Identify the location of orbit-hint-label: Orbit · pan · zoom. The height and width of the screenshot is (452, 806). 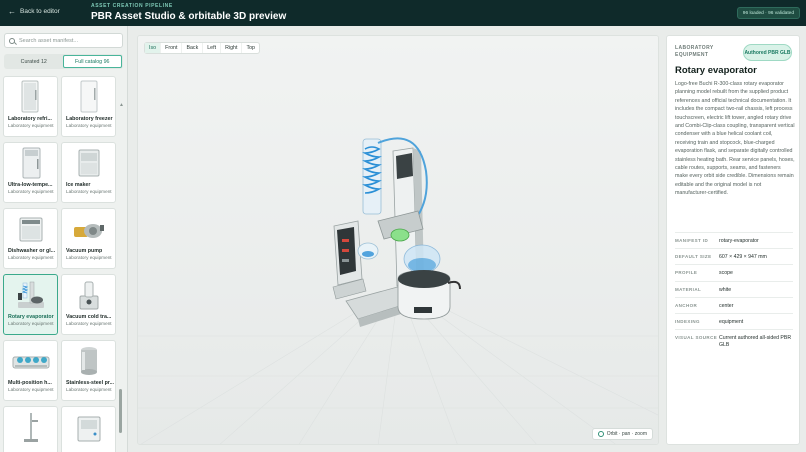
(626, 434).